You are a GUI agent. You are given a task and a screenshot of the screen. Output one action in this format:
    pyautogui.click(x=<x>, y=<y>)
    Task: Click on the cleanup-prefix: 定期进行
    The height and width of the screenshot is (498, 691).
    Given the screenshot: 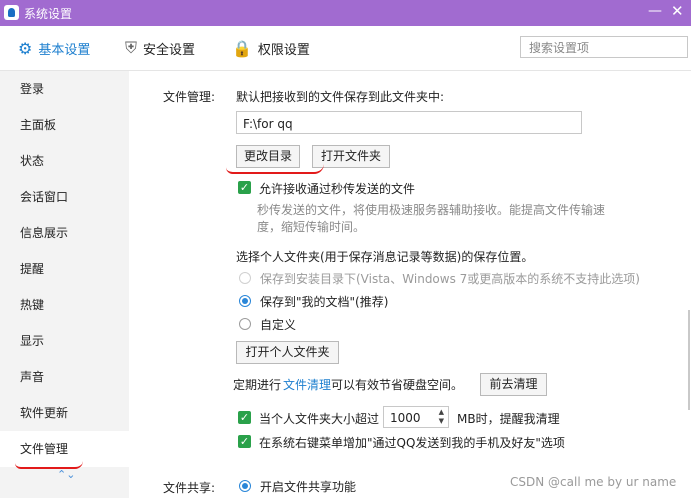 What is the action you would take?
    pyautogui.click(x=257, y=385)
    